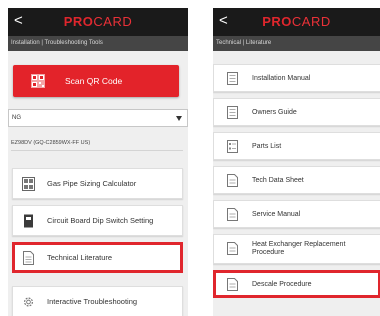 The image size is (380, 316). Describe the element at coordinates (98, 43) in the screenshot. I see `breadcrumb: Installation | Troubleshooting Tools` at that location.